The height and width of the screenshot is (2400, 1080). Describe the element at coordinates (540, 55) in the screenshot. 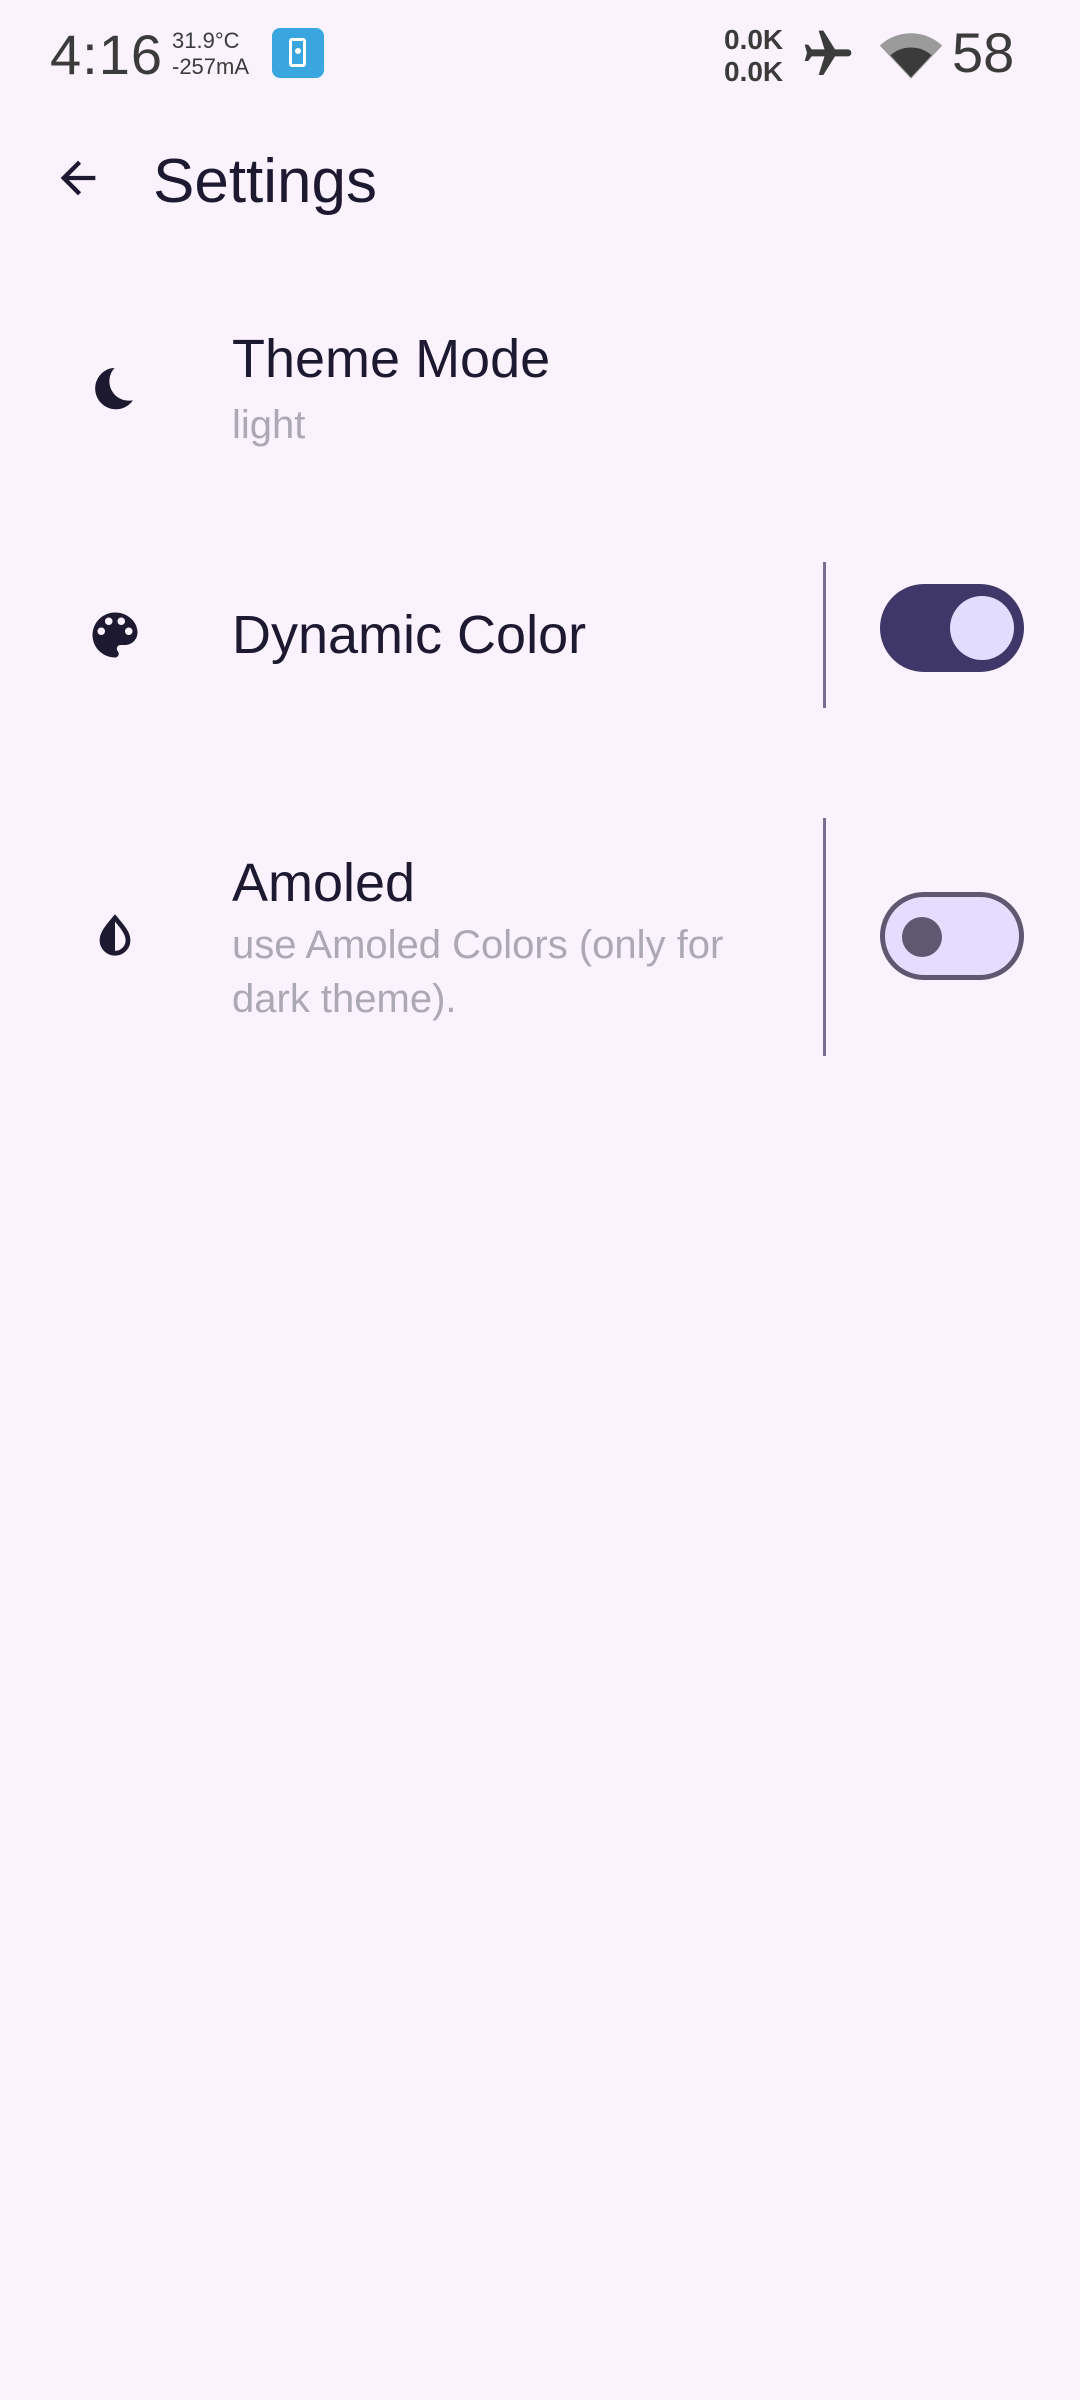

I see `status-bar: 4:16 31.9°C -257mA 0.0K 0.0K 58` at that location.